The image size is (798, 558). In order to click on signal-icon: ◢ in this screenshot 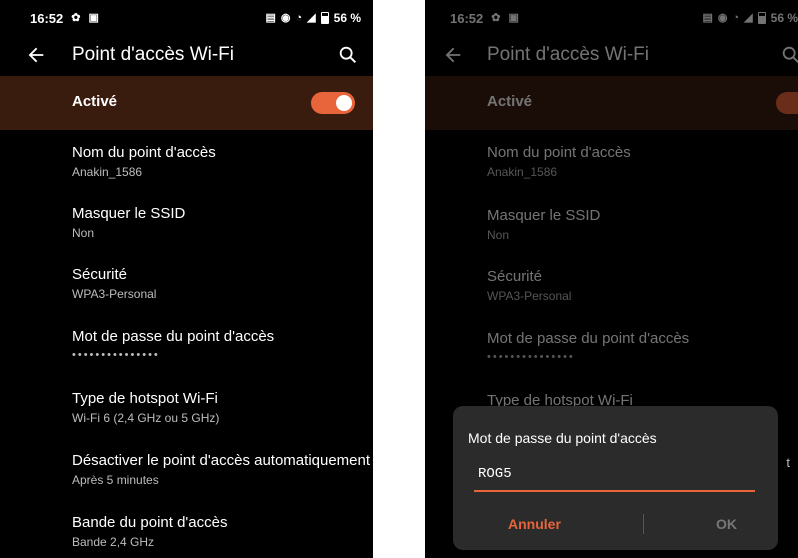, I will do `click(311, 17)`.